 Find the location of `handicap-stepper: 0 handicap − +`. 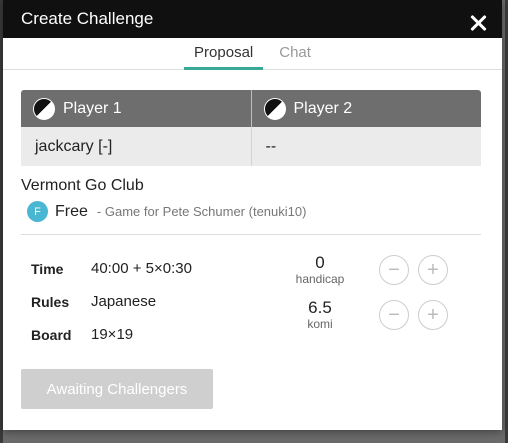

handicap-stepper: 0 handicap − + is located at coordinates (383, 270).